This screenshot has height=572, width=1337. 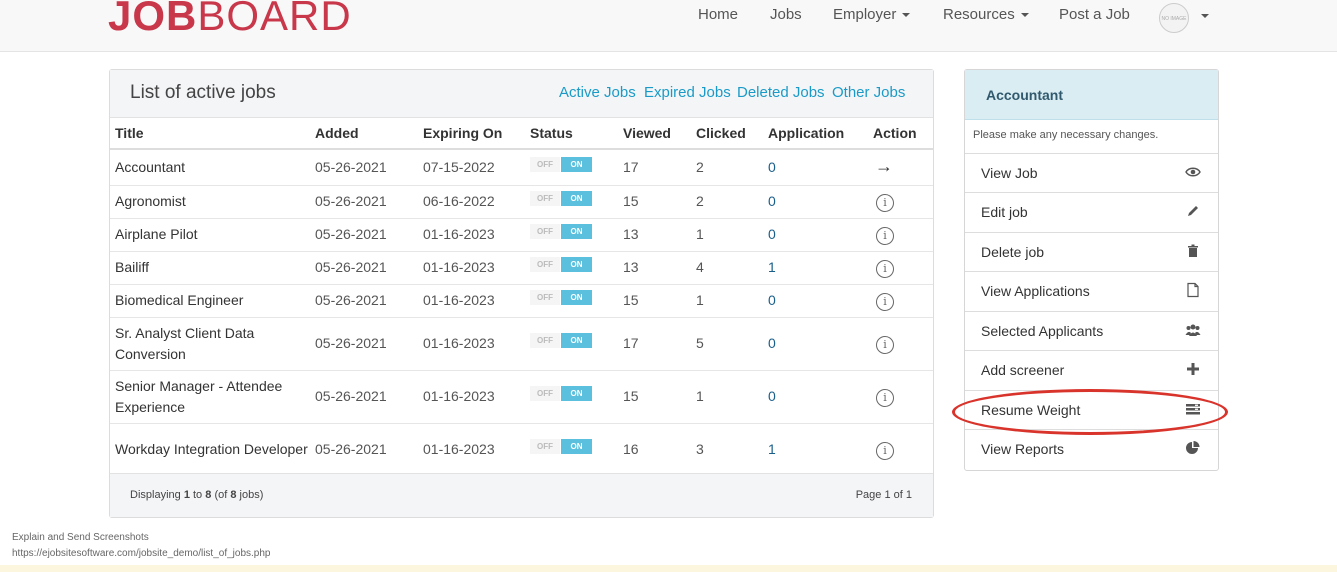 What do you see at coordinates (1091, 369) in the screenshot?
I see `add-screener-button: Add screener` at bounding box center [1091, 369].